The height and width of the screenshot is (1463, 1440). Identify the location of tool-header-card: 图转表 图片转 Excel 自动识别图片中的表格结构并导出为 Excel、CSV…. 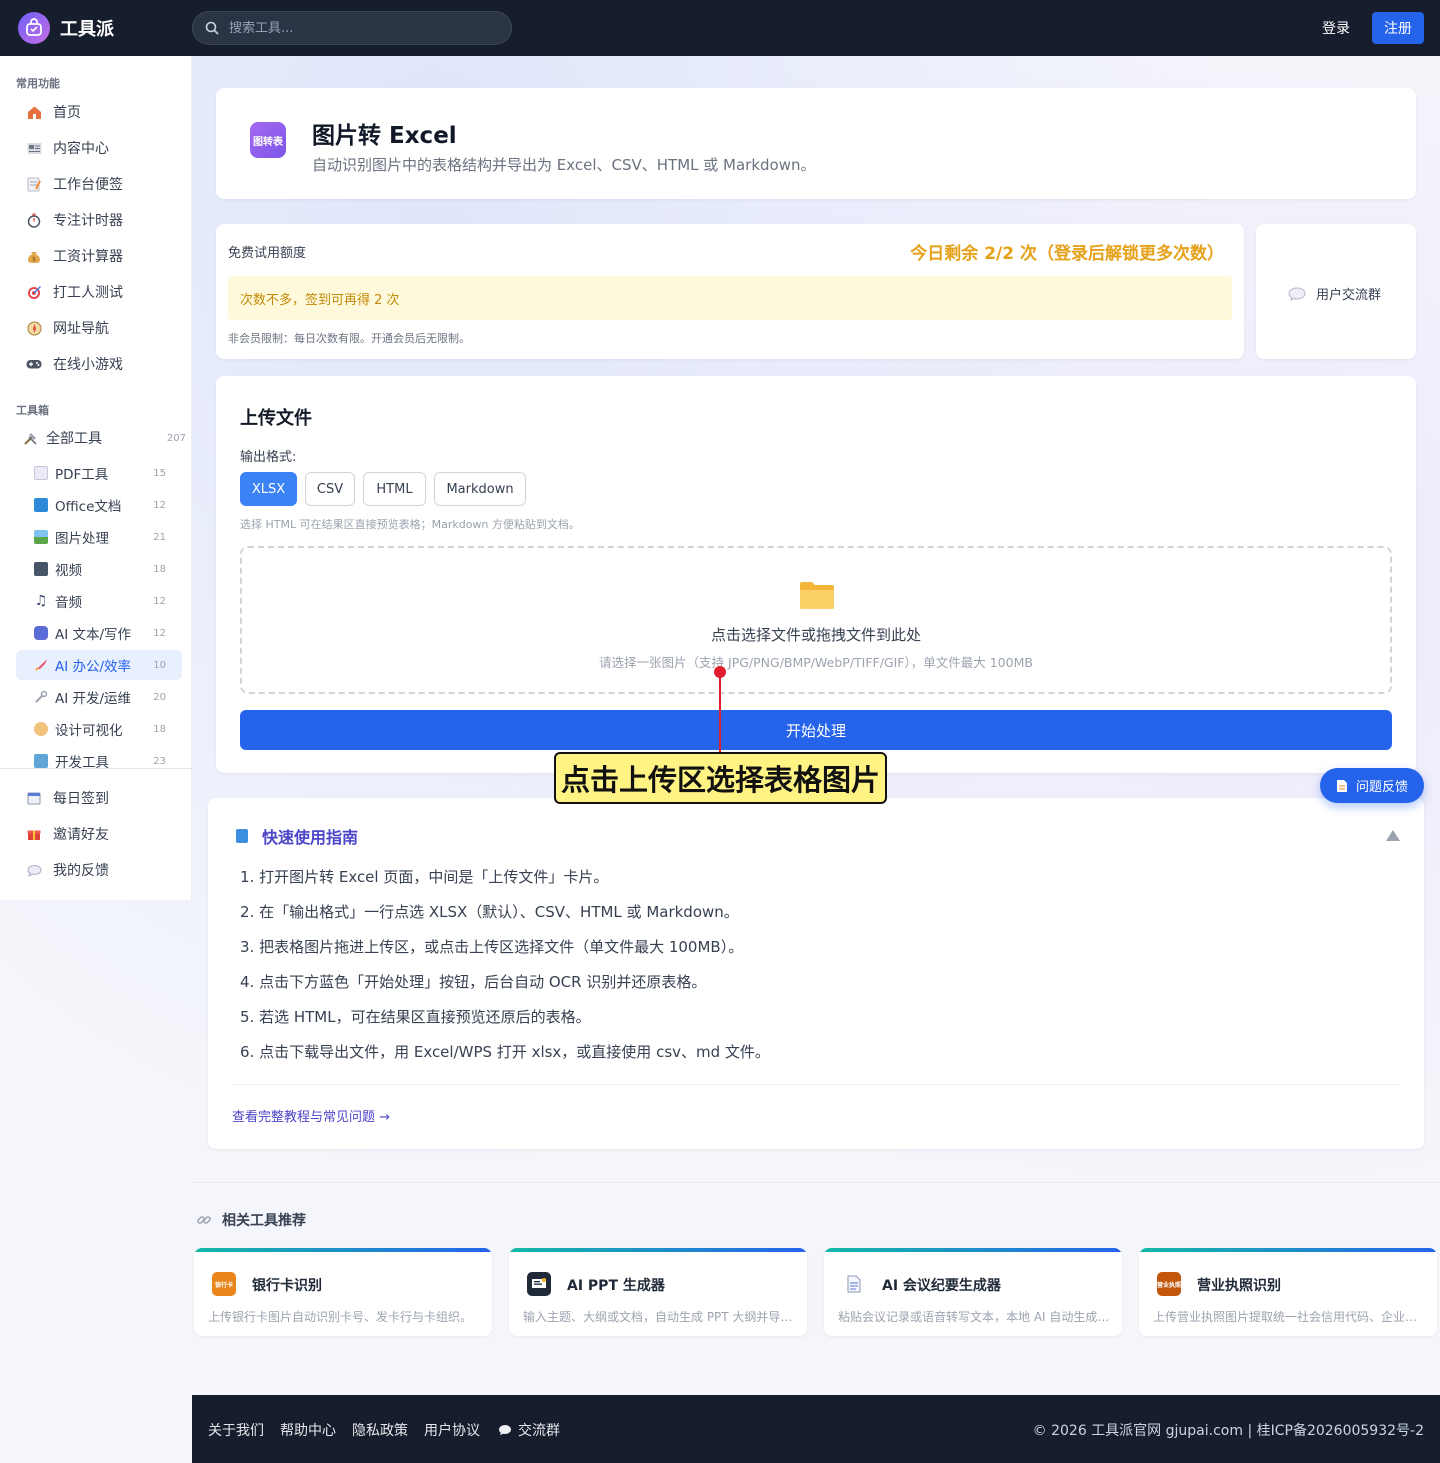
(816, 143).